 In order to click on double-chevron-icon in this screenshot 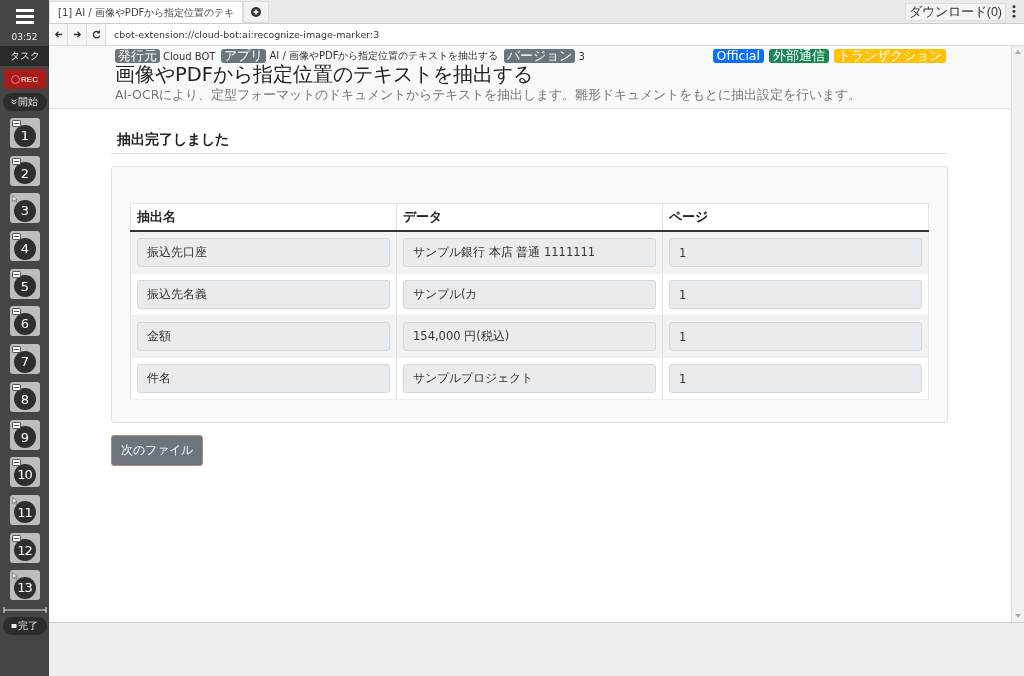, I will do `click(14, 102)`.